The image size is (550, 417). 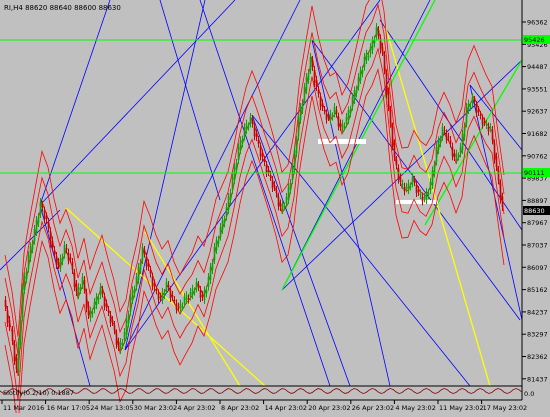 What do you see at coordinates (286, 408) in the screenshot?
I see `time-tick-label: 14 Apr 23:02` at bounding box center [286, 408].